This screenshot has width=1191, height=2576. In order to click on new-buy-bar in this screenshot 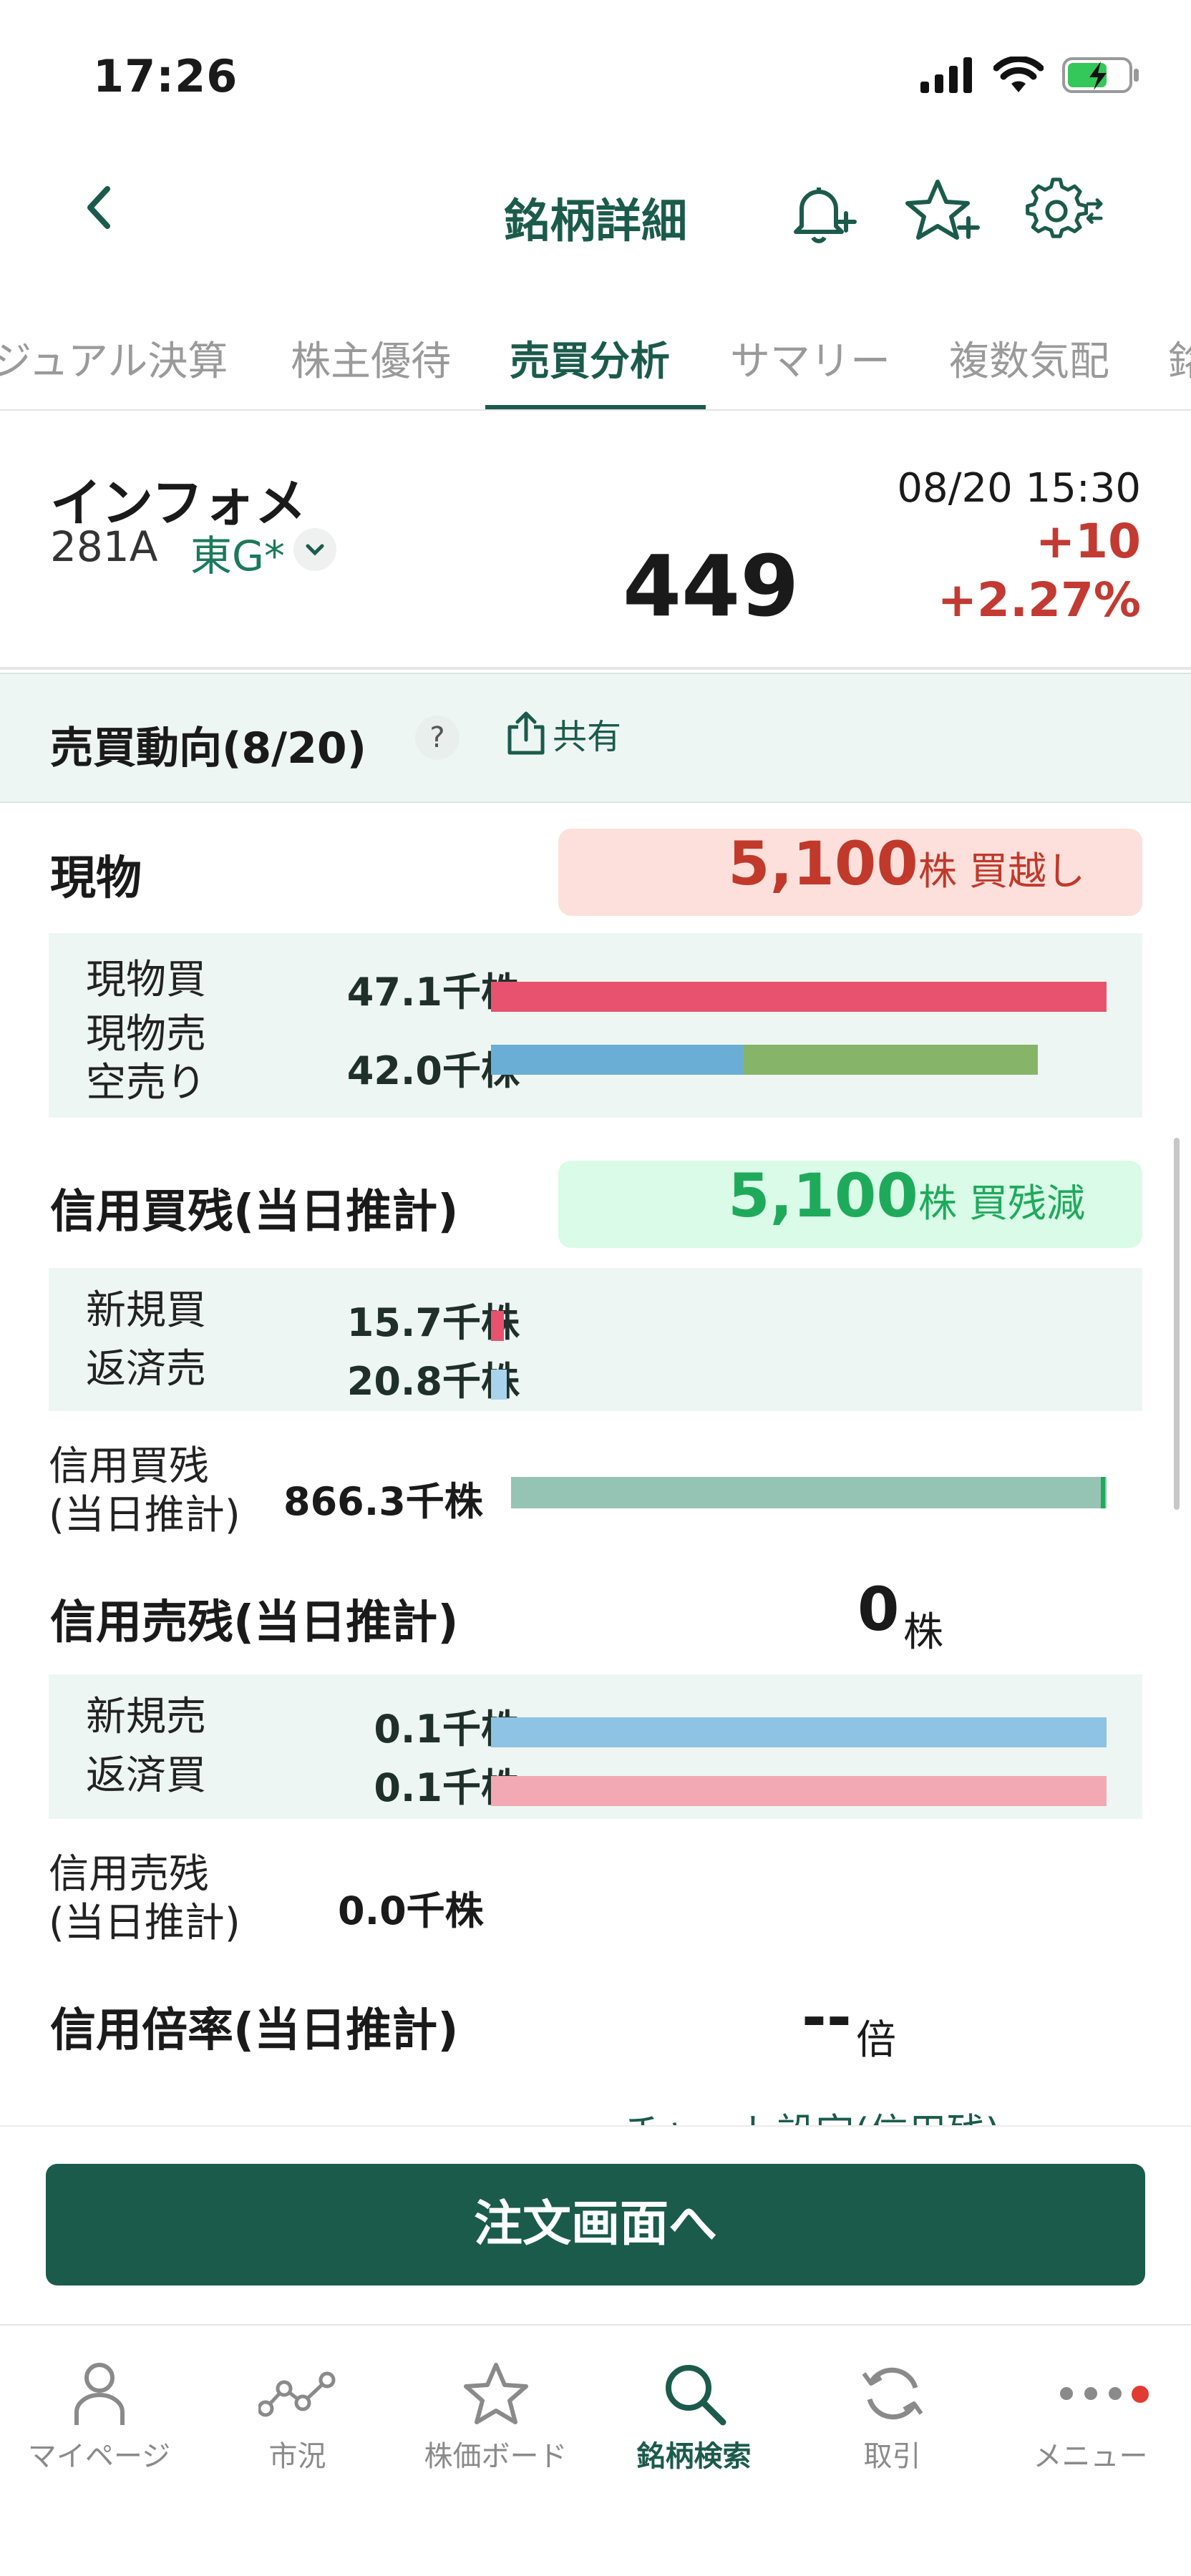, I will do `click(497, 1326)`.